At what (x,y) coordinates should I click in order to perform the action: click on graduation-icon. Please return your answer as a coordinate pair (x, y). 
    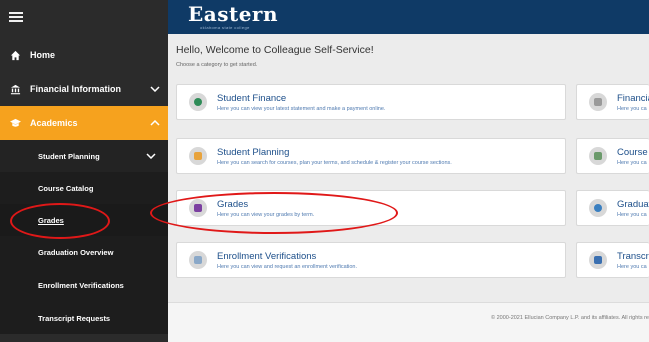
    Looking at the image, I should click on (598, 208).